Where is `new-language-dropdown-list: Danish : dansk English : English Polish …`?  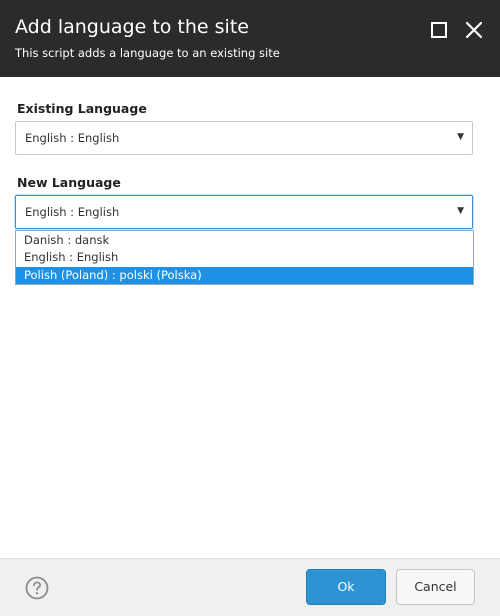 new-language-dropdown-list: Danish : dansk English : English Polish … is located at coordinates (244, 257).